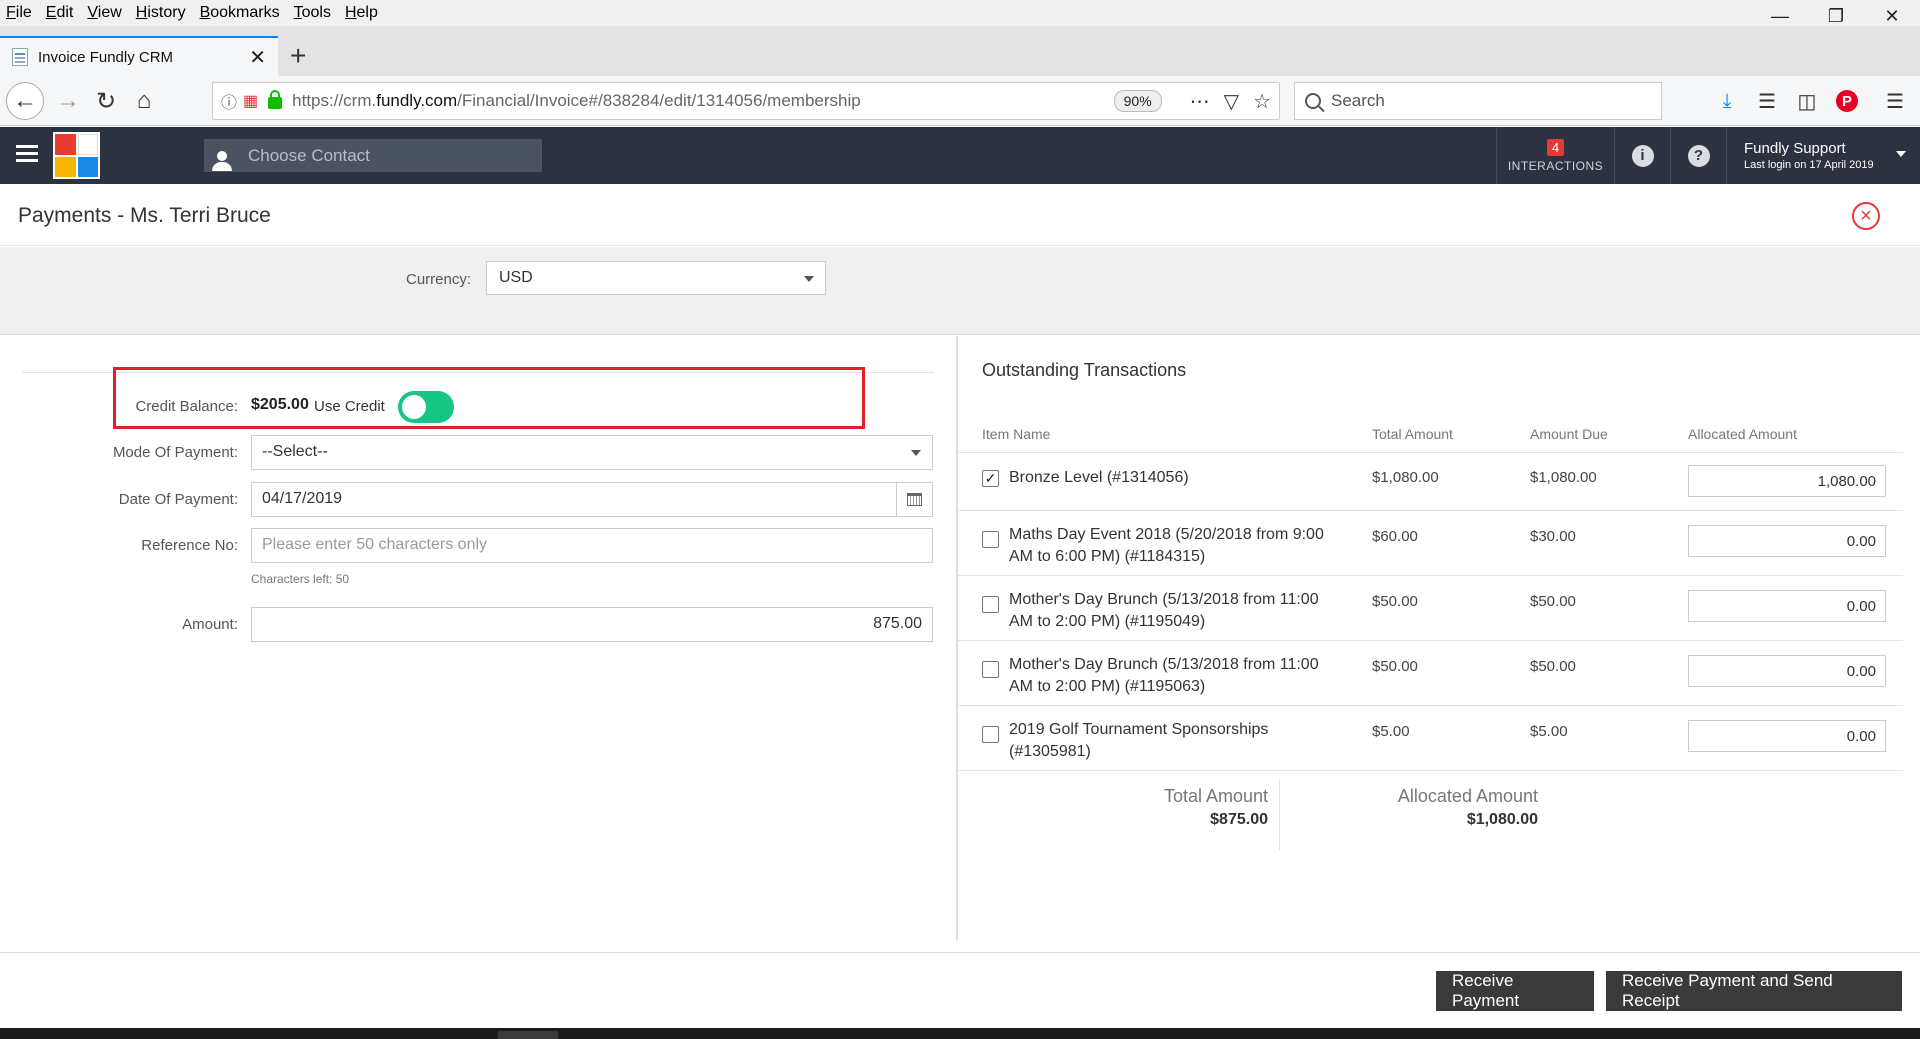 The width and height of the screenshot is (1920, 1039). I want to click on reference-no-placeholder: Please enter 50 characters only, so click(375, 544).